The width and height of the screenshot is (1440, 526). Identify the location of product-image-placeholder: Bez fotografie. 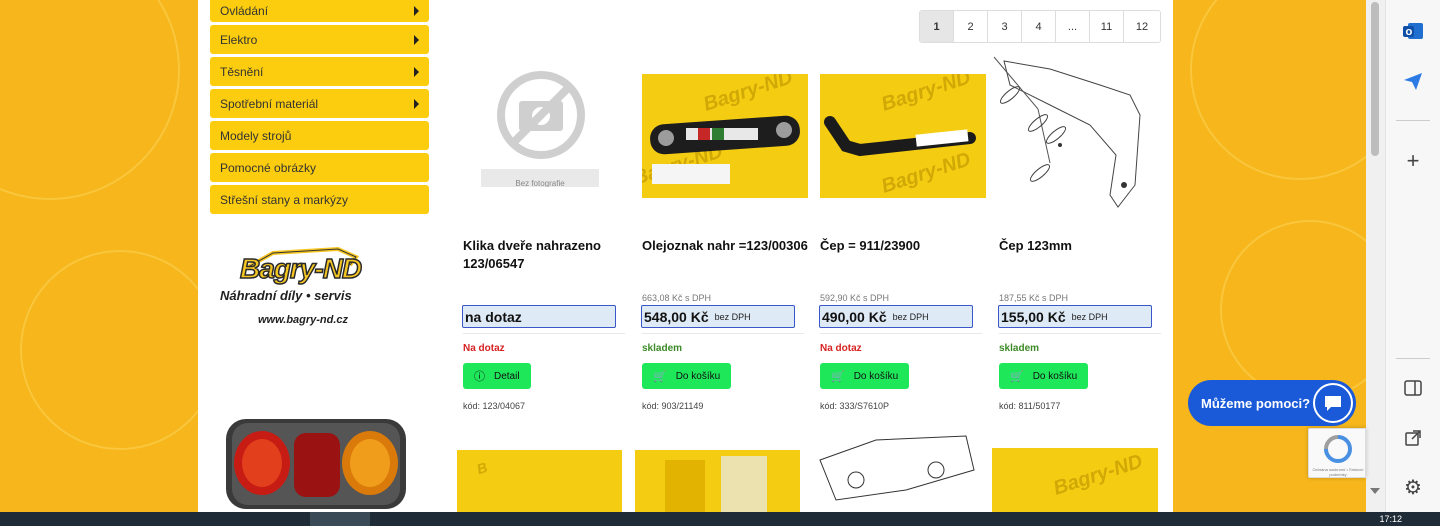
(546, 125).